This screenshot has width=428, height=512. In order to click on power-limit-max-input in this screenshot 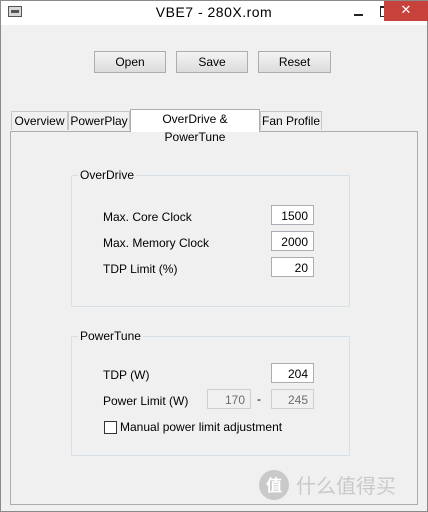, I will do `click(292, 399)`.